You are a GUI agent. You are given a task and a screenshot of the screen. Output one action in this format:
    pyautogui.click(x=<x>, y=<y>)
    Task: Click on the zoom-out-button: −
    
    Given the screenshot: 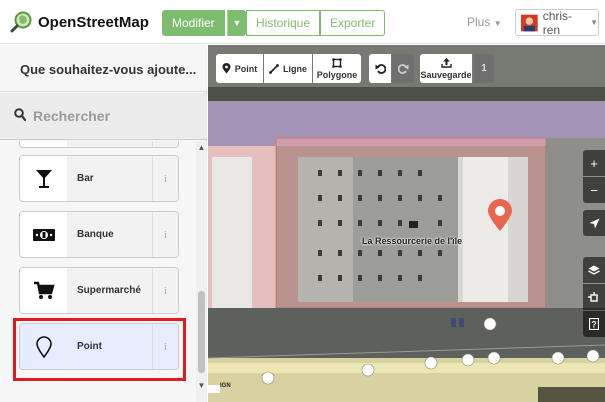 What is the action you would take?
    pyautogui.click(x=594, y=190)
    